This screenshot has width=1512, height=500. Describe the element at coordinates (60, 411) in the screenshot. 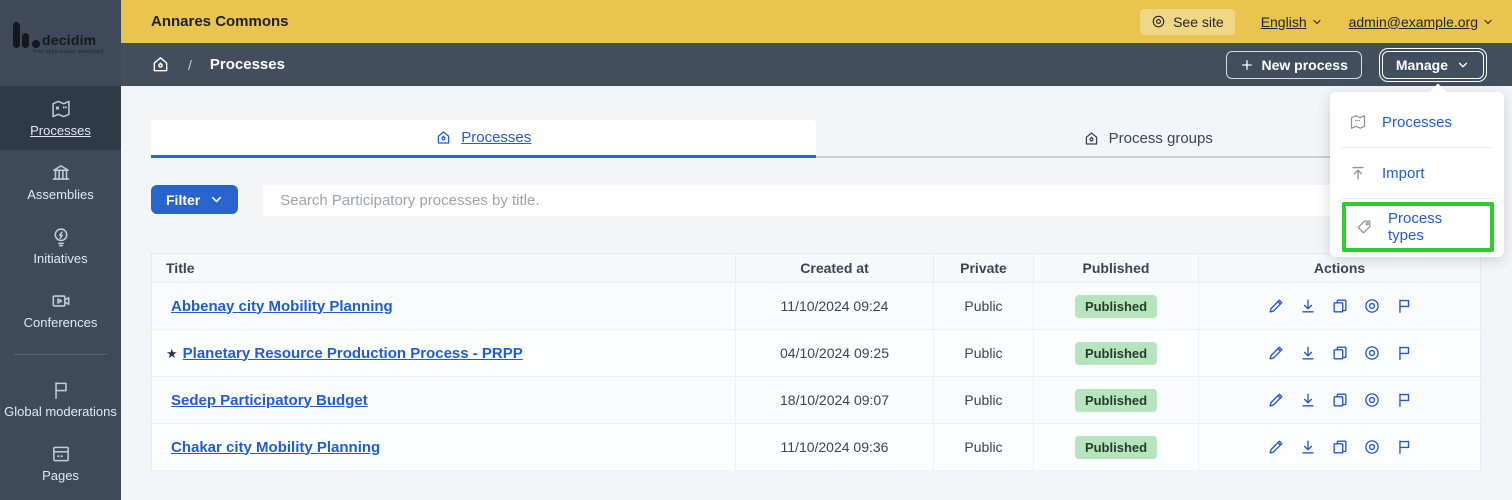

I see `sidebar-item-label: Global moderations` at that location.